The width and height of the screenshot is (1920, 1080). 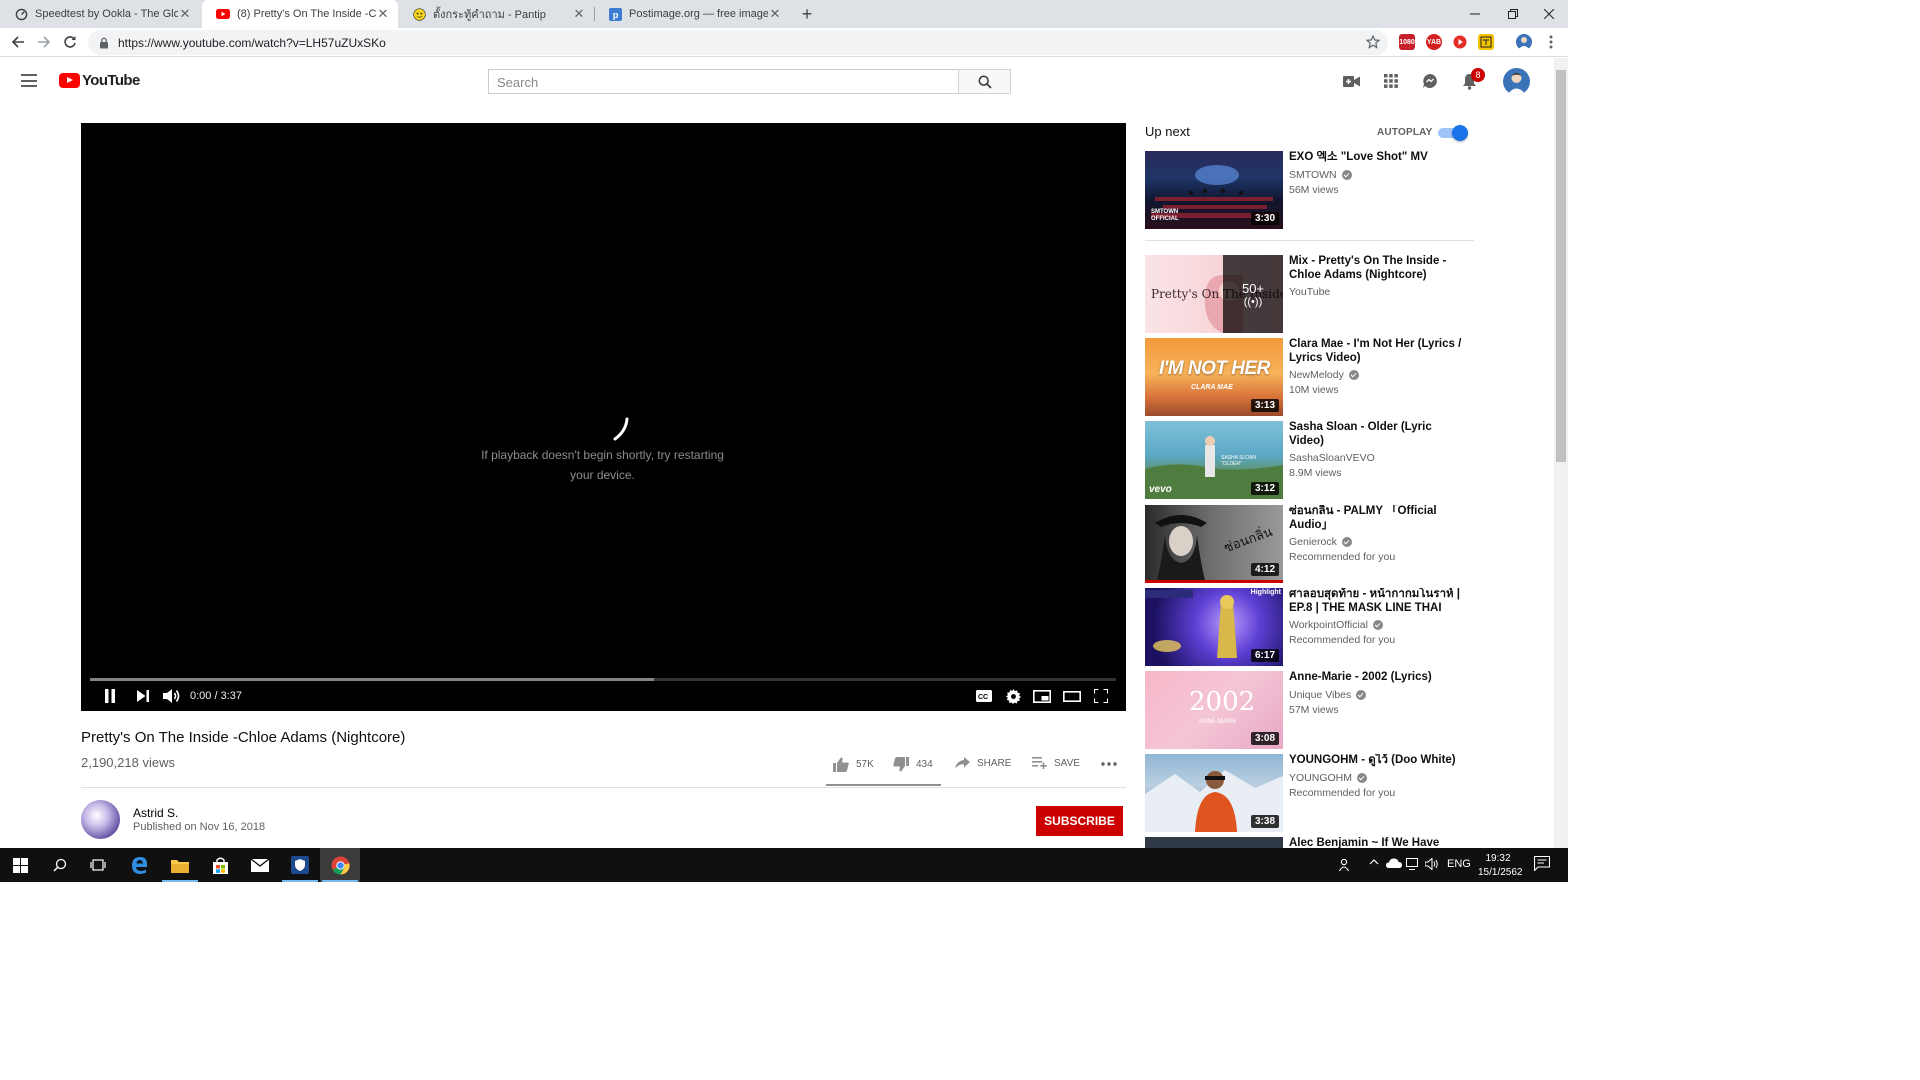 What do you see at coordinates (1486, 42) in the screenshot?
I see `extension-translate-icon` at bounding box center [1486, 42].